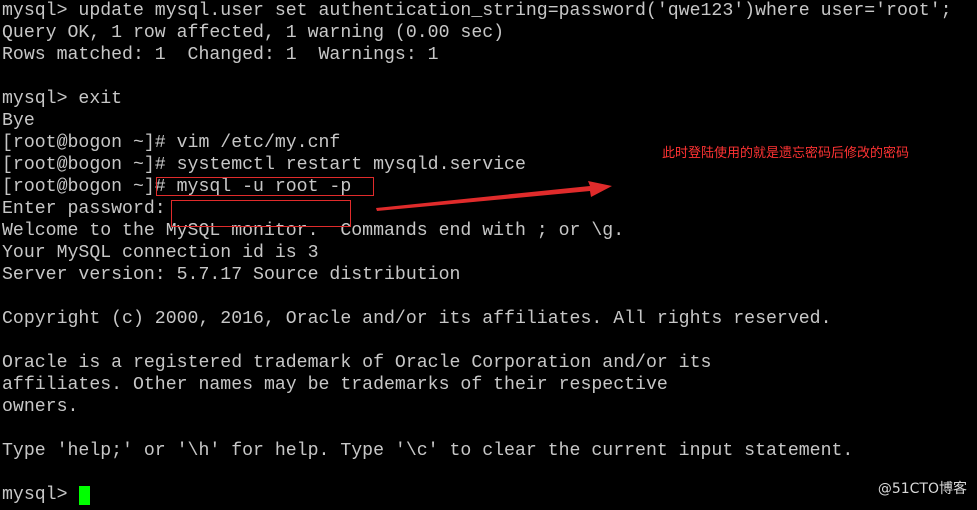 The height and width of the screenshot is (510, 977). Describe the element at coordinates (786, 153) in the screenshot. I see `annotation-note: 此时登陆使用的就是遗忘密码后修改的密码` at that location.